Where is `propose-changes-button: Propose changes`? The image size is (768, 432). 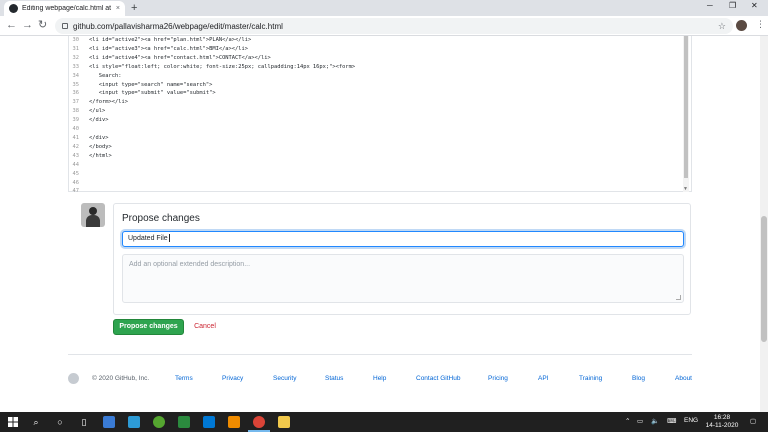
propose-changes-button: Propose changes is located at coordinates (148, 327).